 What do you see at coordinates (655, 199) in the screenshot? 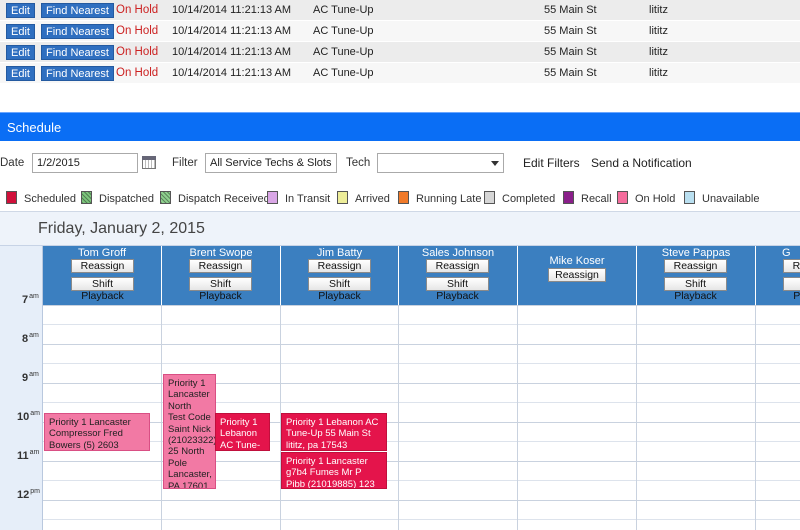
I see `legend-label: On Hold` at bounding box center [655, 199].